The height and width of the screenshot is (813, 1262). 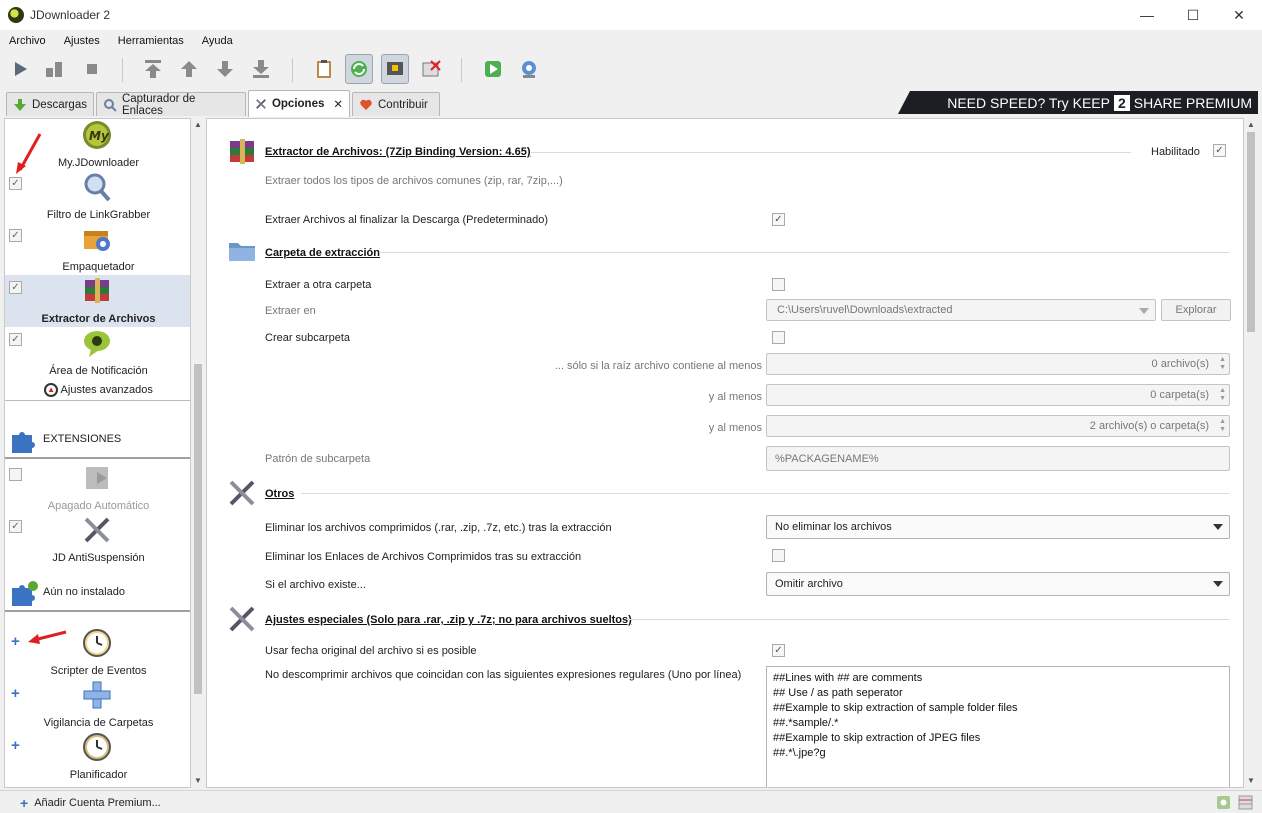 What do you see at coordinates (20, 69) in the screenshot?
I see `start-download-button` at bounding box center [20, 69].